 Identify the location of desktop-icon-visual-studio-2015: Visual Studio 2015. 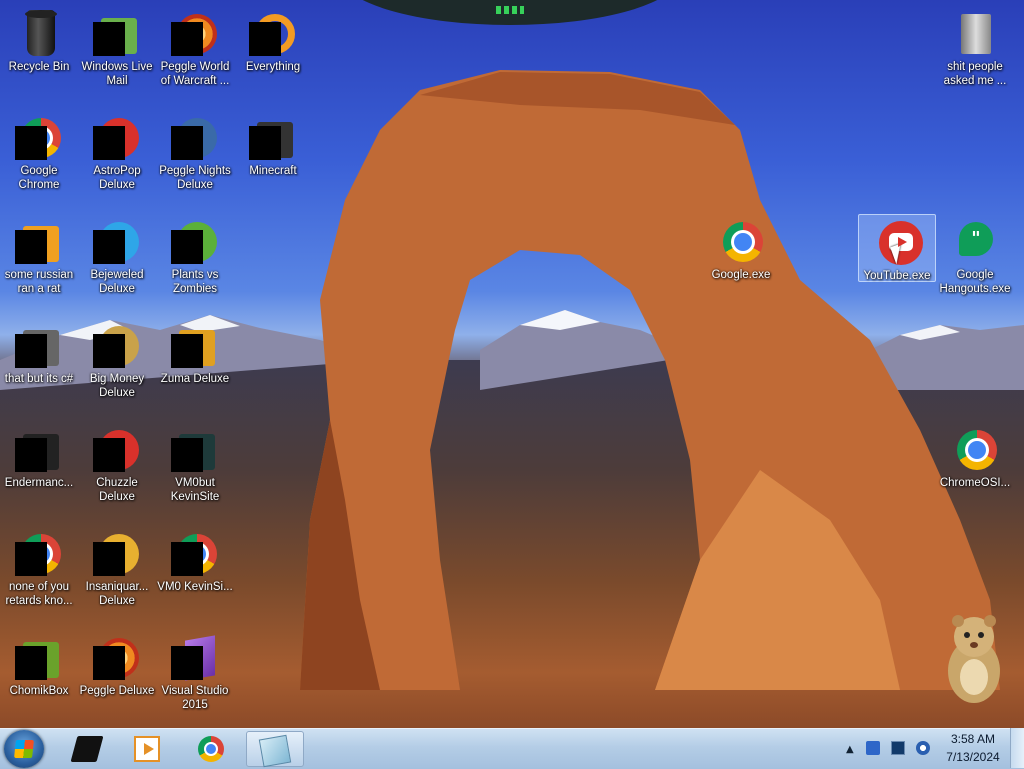
(195, 679).